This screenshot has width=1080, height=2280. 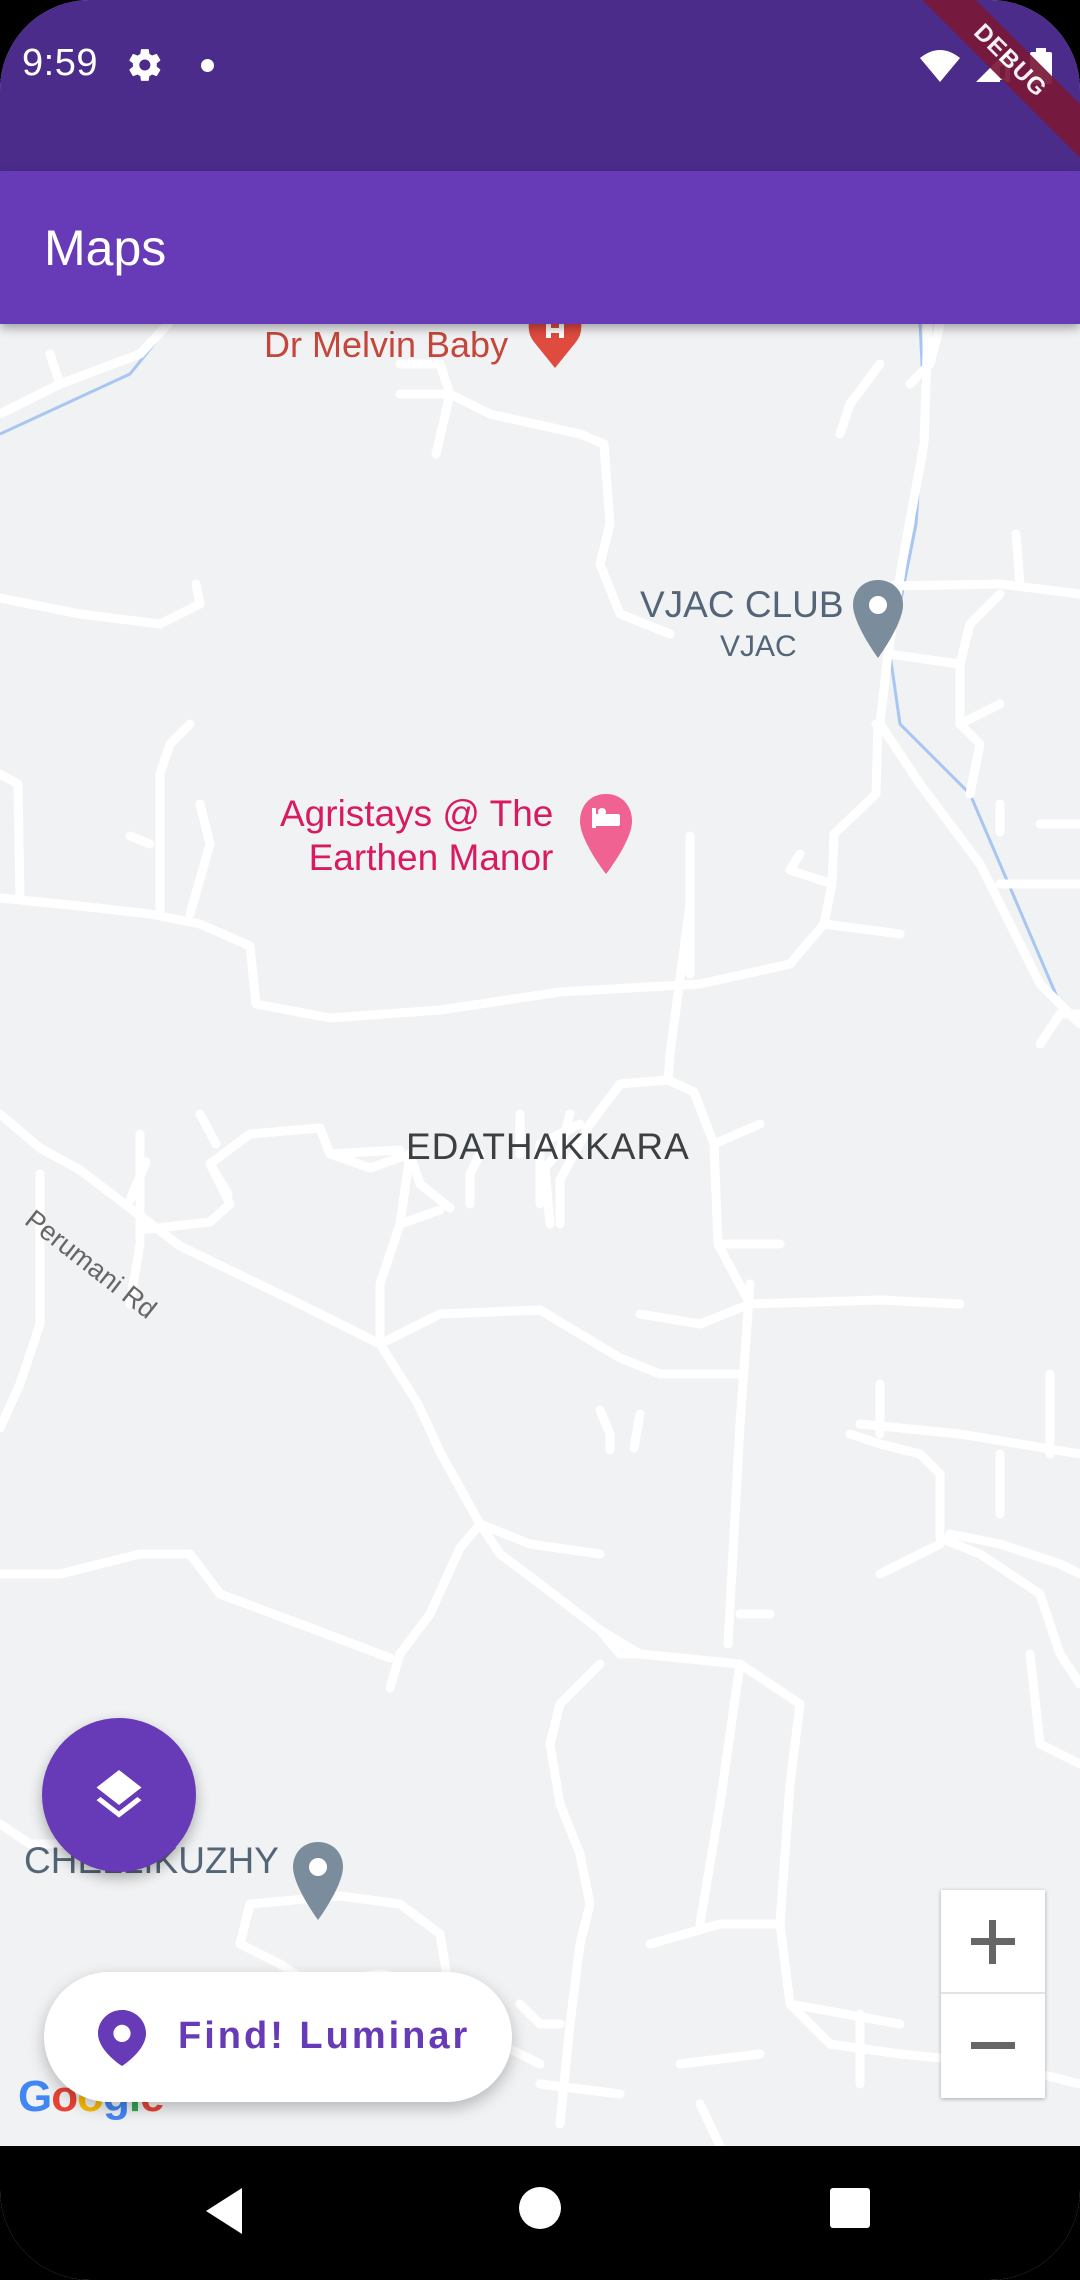 What do you see at coordinates (940, 66) in the screenshot?
I see `wifi-icon` at bounding box center [940, 66].